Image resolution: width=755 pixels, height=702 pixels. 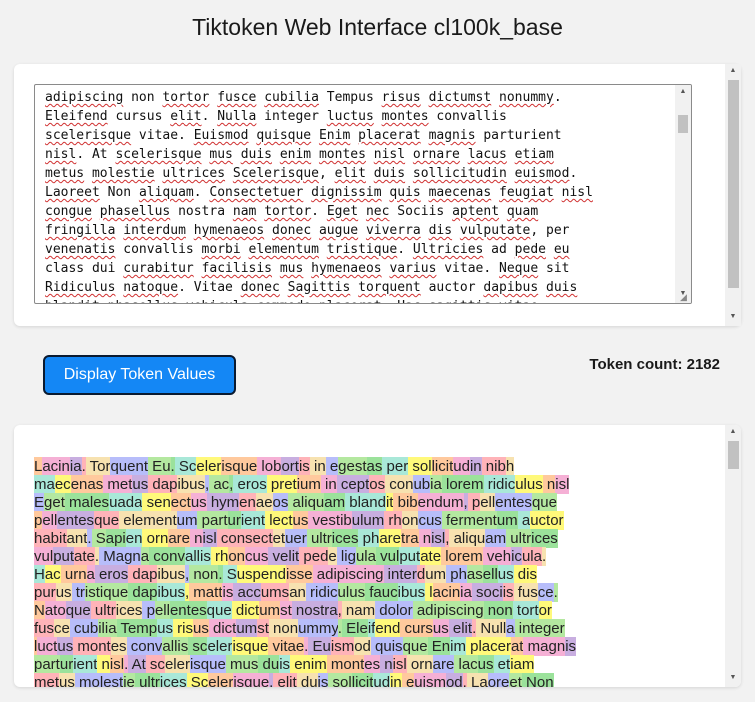 What do you see at coordinates (45, 592) in the screenshot?
I see `token-chip: pur` at bounding box center [45, 592].